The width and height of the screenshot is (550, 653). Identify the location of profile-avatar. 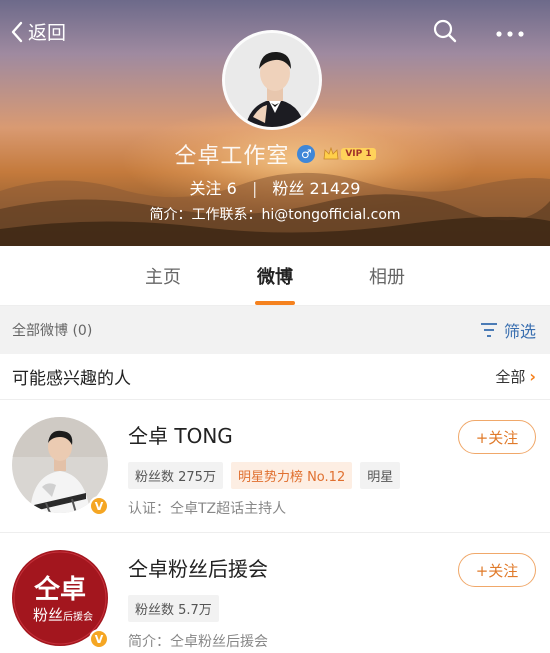
(272, 80).